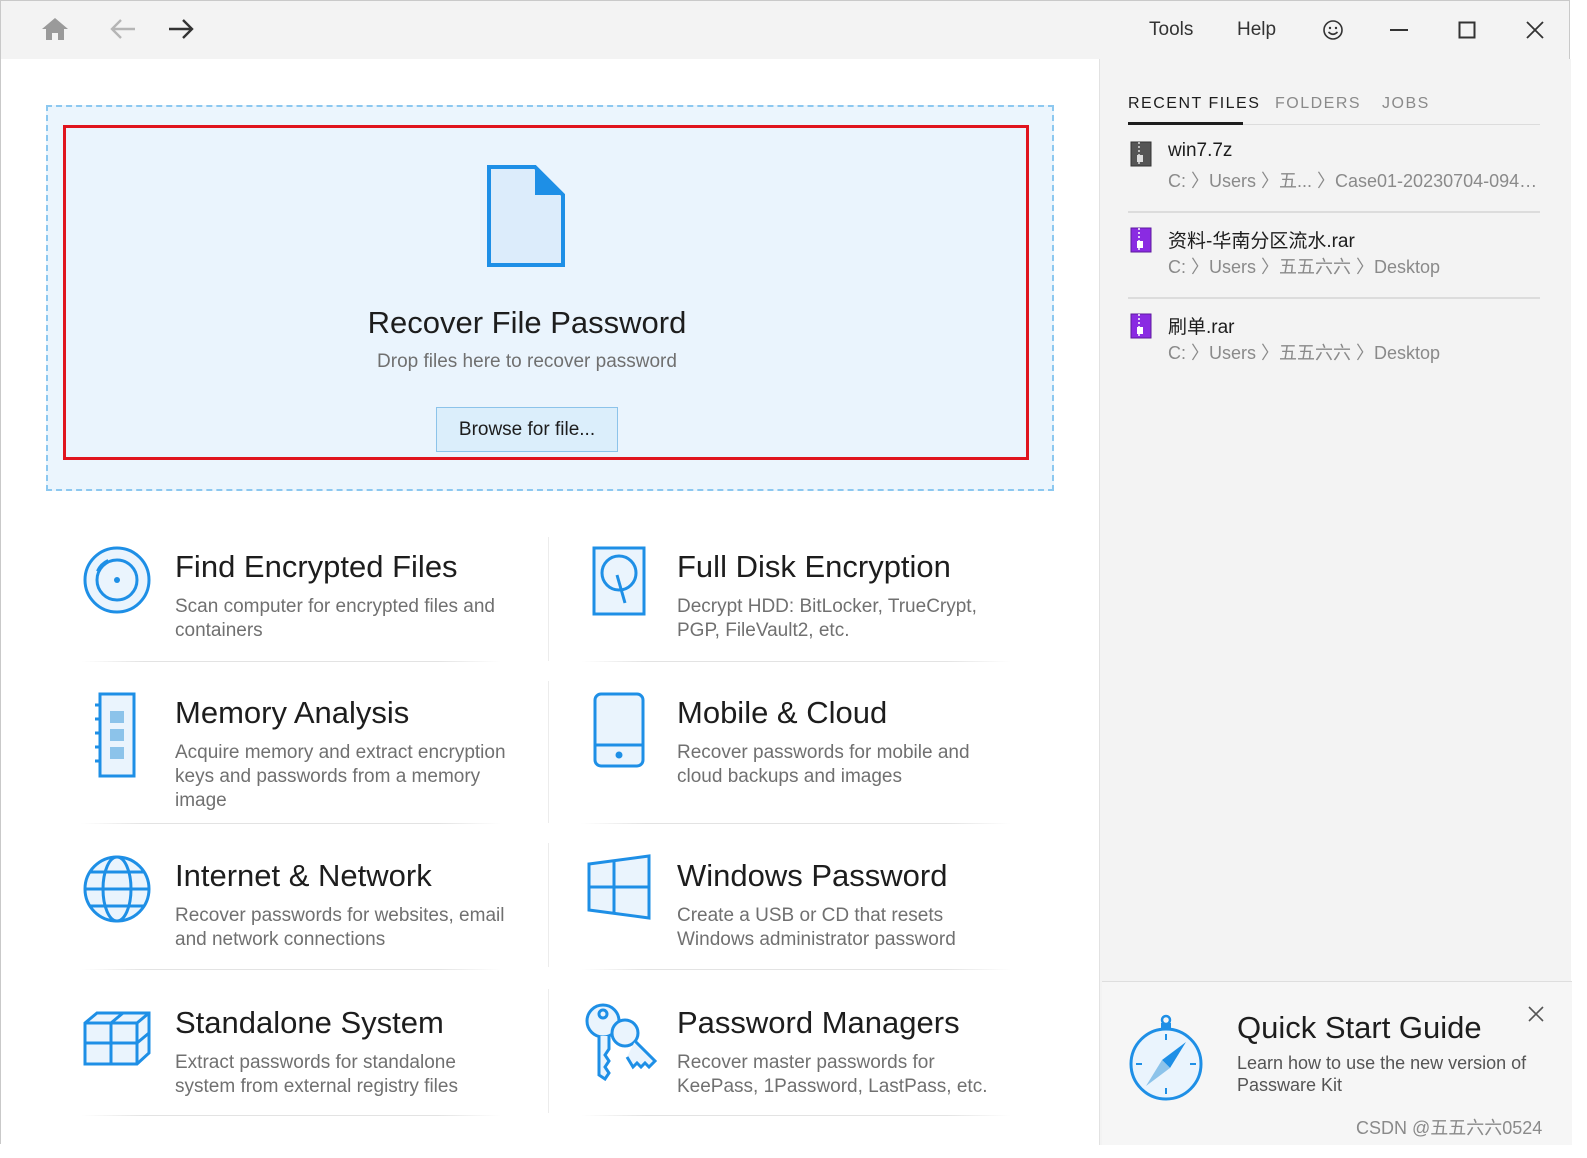 The image size is (1587, 1158). Describe the element at coordinates (1171, 30) in the screenshot. I see `menu-tools: Tools` at that location.